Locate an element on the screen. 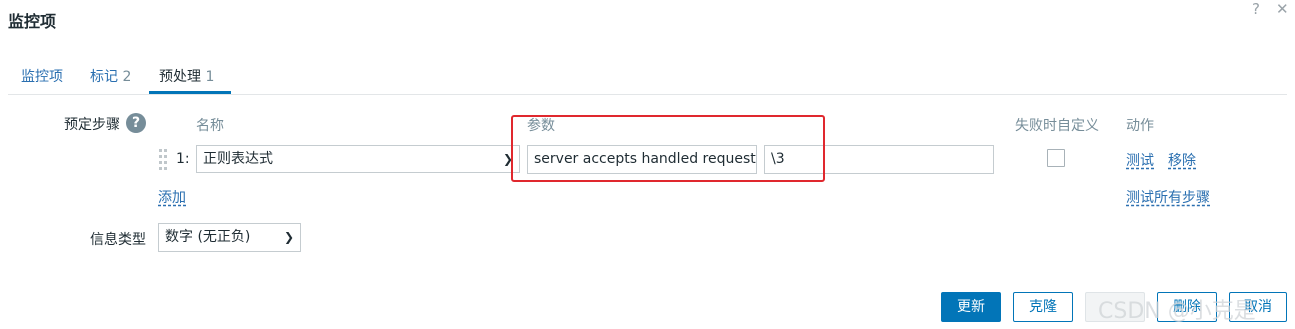  test-step-link: 测试 is located at coordinates (1140, 160).